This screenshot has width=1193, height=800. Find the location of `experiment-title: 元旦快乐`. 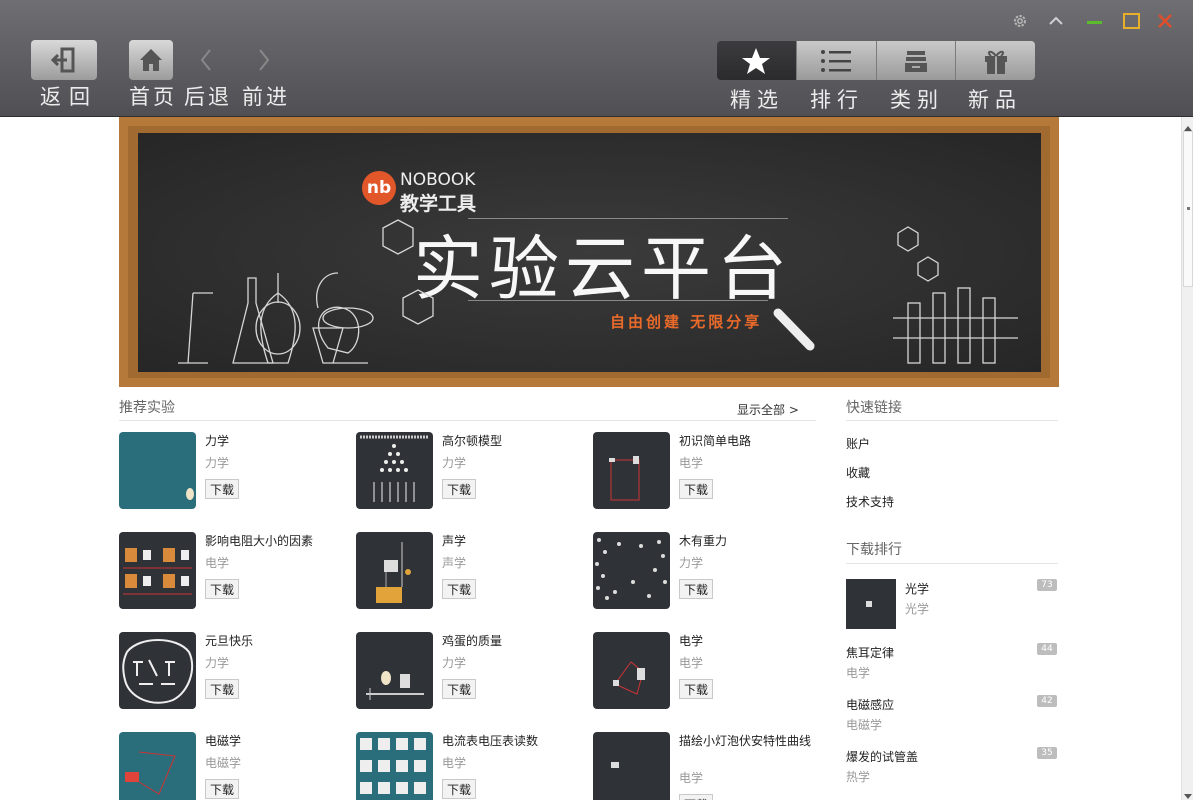

experiment-title: 元旦快乐 is located at coordinates (229, 641).